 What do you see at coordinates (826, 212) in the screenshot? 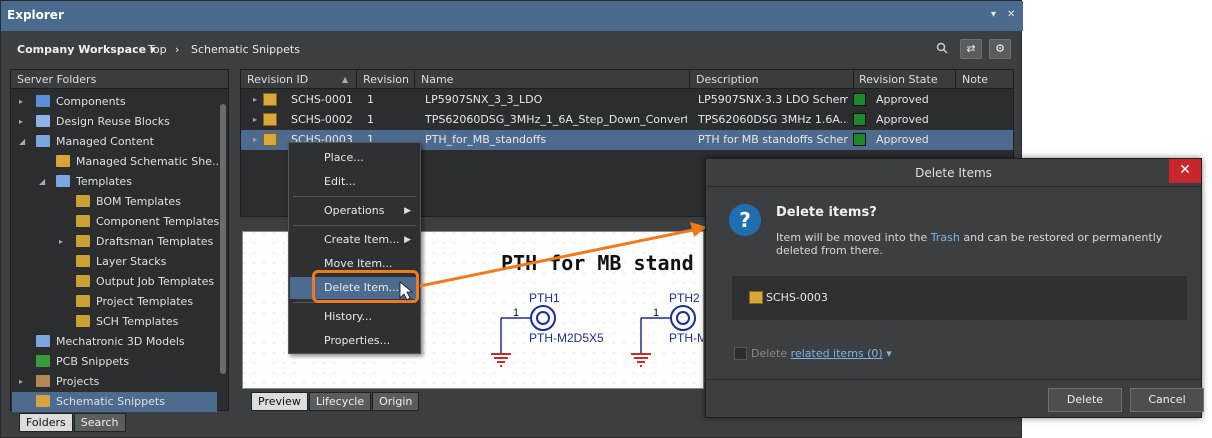
I see `dialog-heading: Delete items?` at bounding box center [826, 212].